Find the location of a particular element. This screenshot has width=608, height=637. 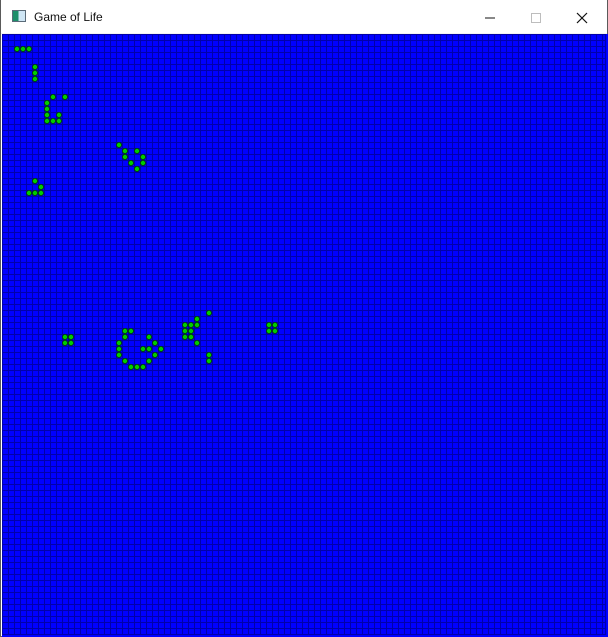

maximize-button is located at coordinates (536, 17).